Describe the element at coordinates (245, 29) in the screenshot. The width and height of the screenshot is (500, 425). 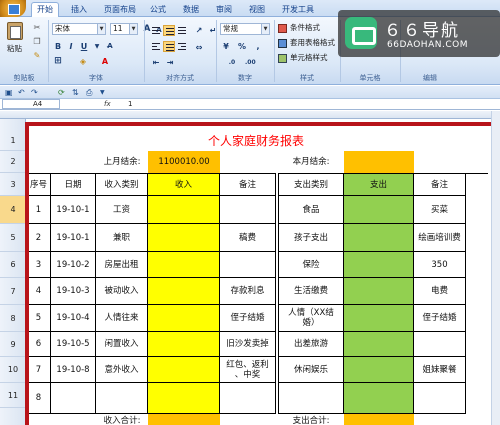
I see `number-format-combo: 常规 ▼` at that location.